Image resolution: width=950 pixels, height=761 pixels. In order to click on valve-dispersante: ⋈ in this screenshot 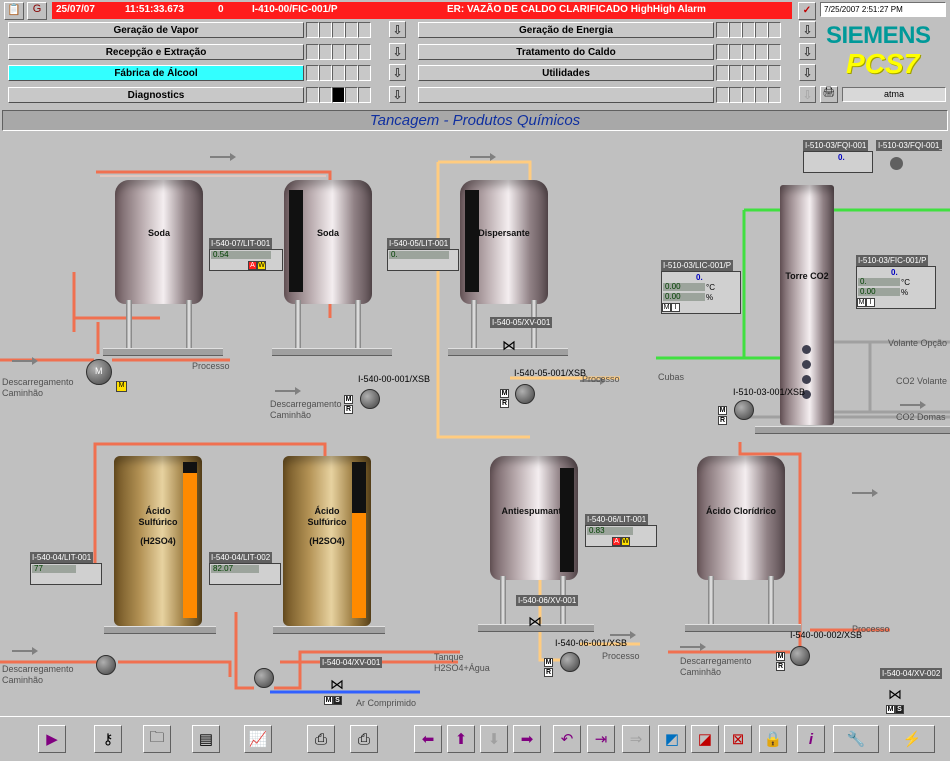, I will do `click(509, 345)`.